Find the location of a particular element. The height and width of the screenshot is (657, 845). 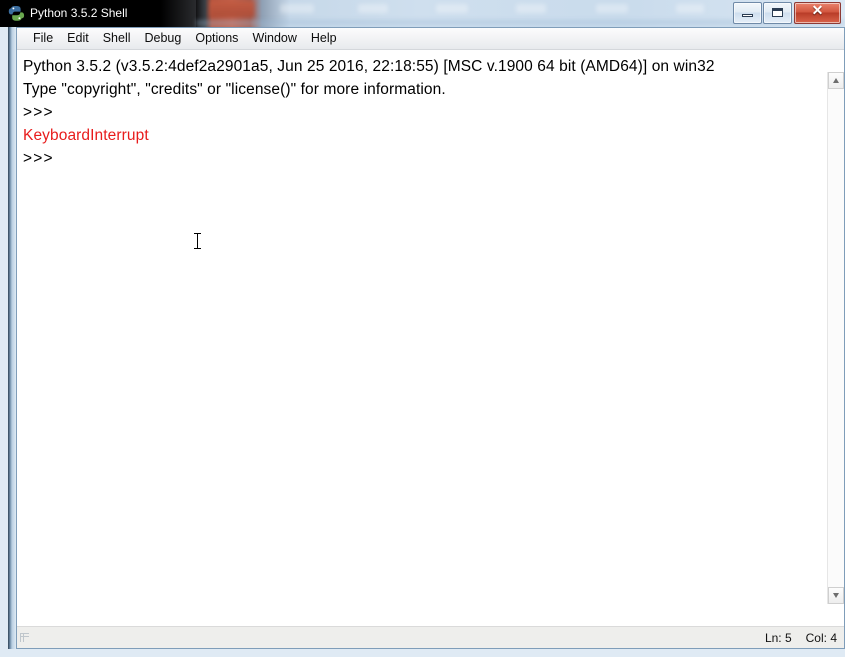

menu-item-window: Window is located at coordinates (274, 39).